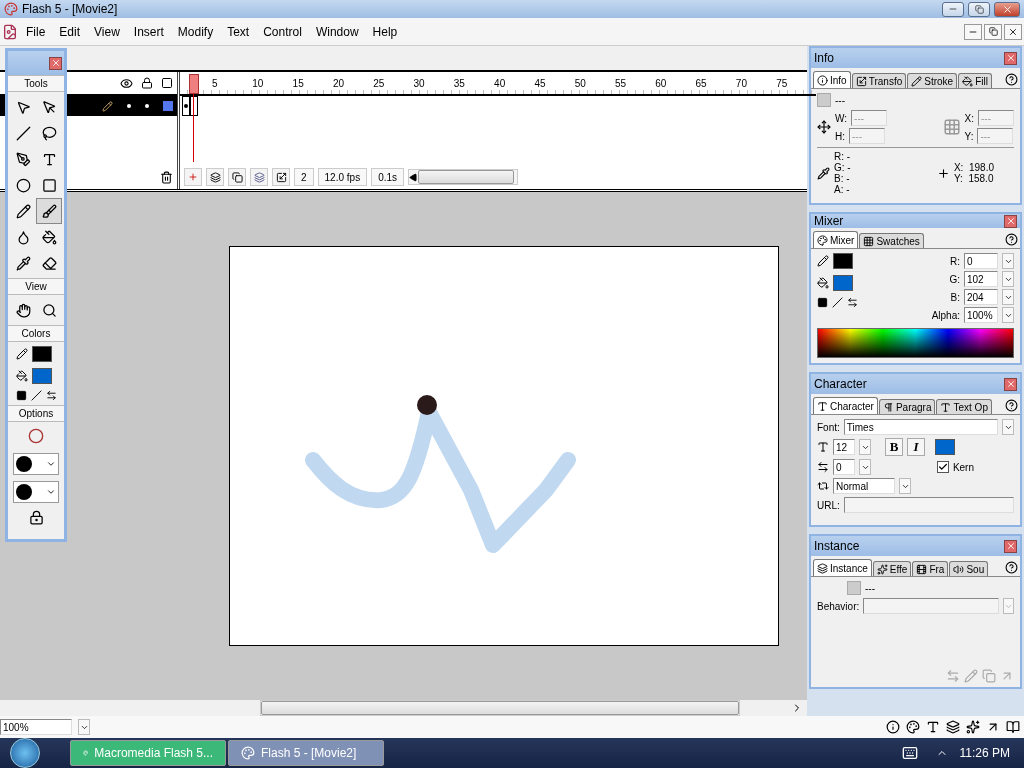  I want to click on channel-field: 100%, so click(981, 315).